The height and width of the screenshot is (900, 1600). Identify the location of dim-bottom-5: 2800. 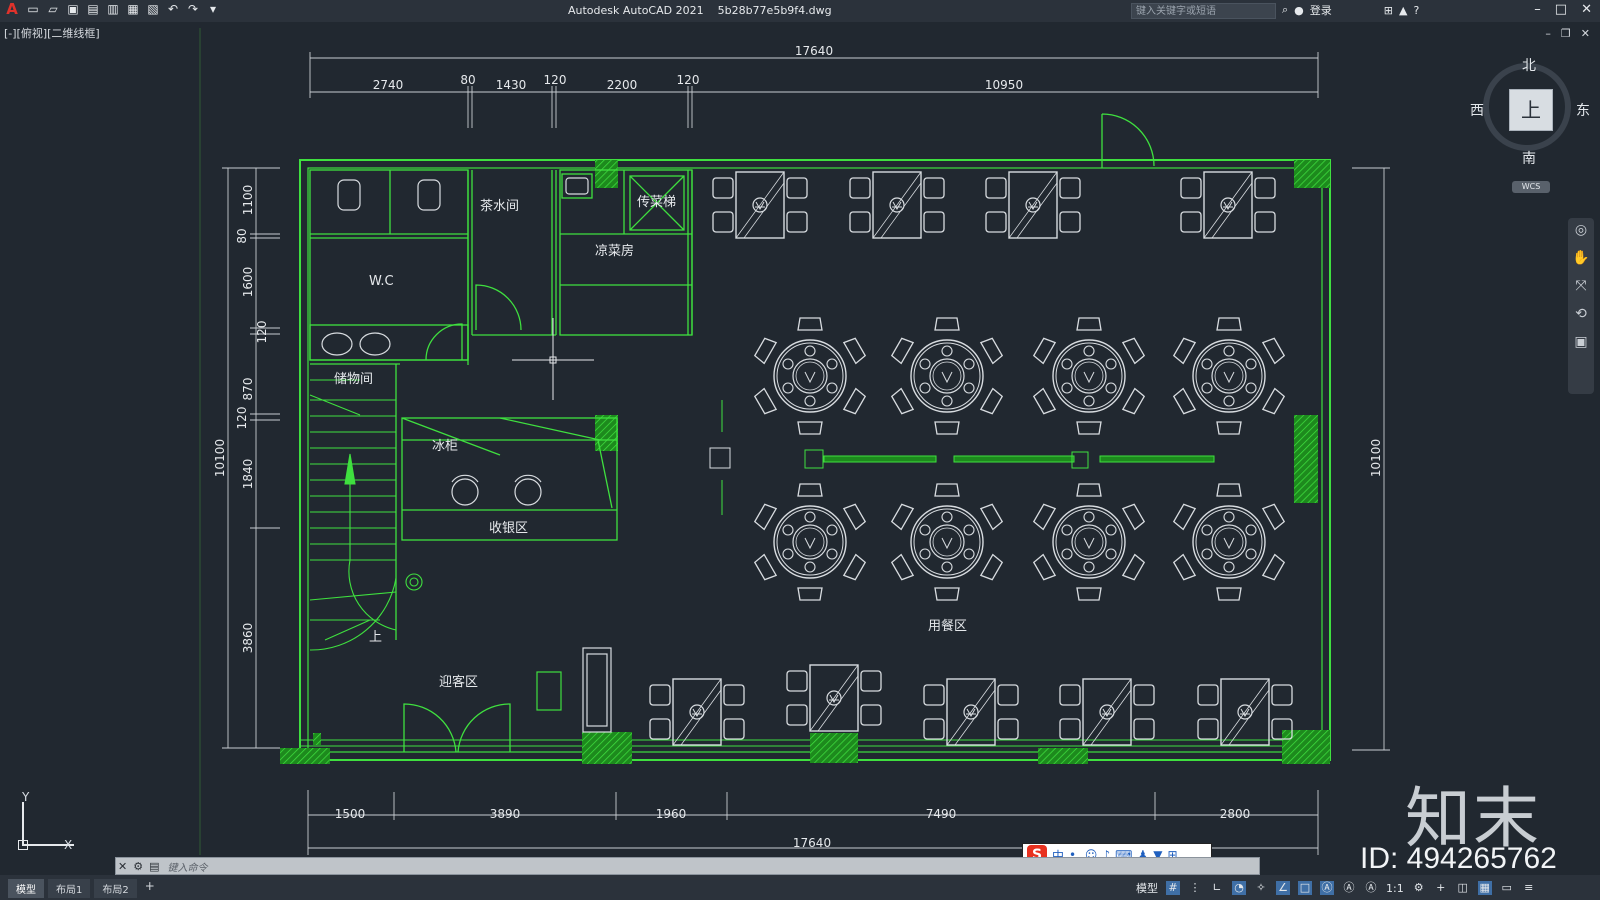
(1235, 814).